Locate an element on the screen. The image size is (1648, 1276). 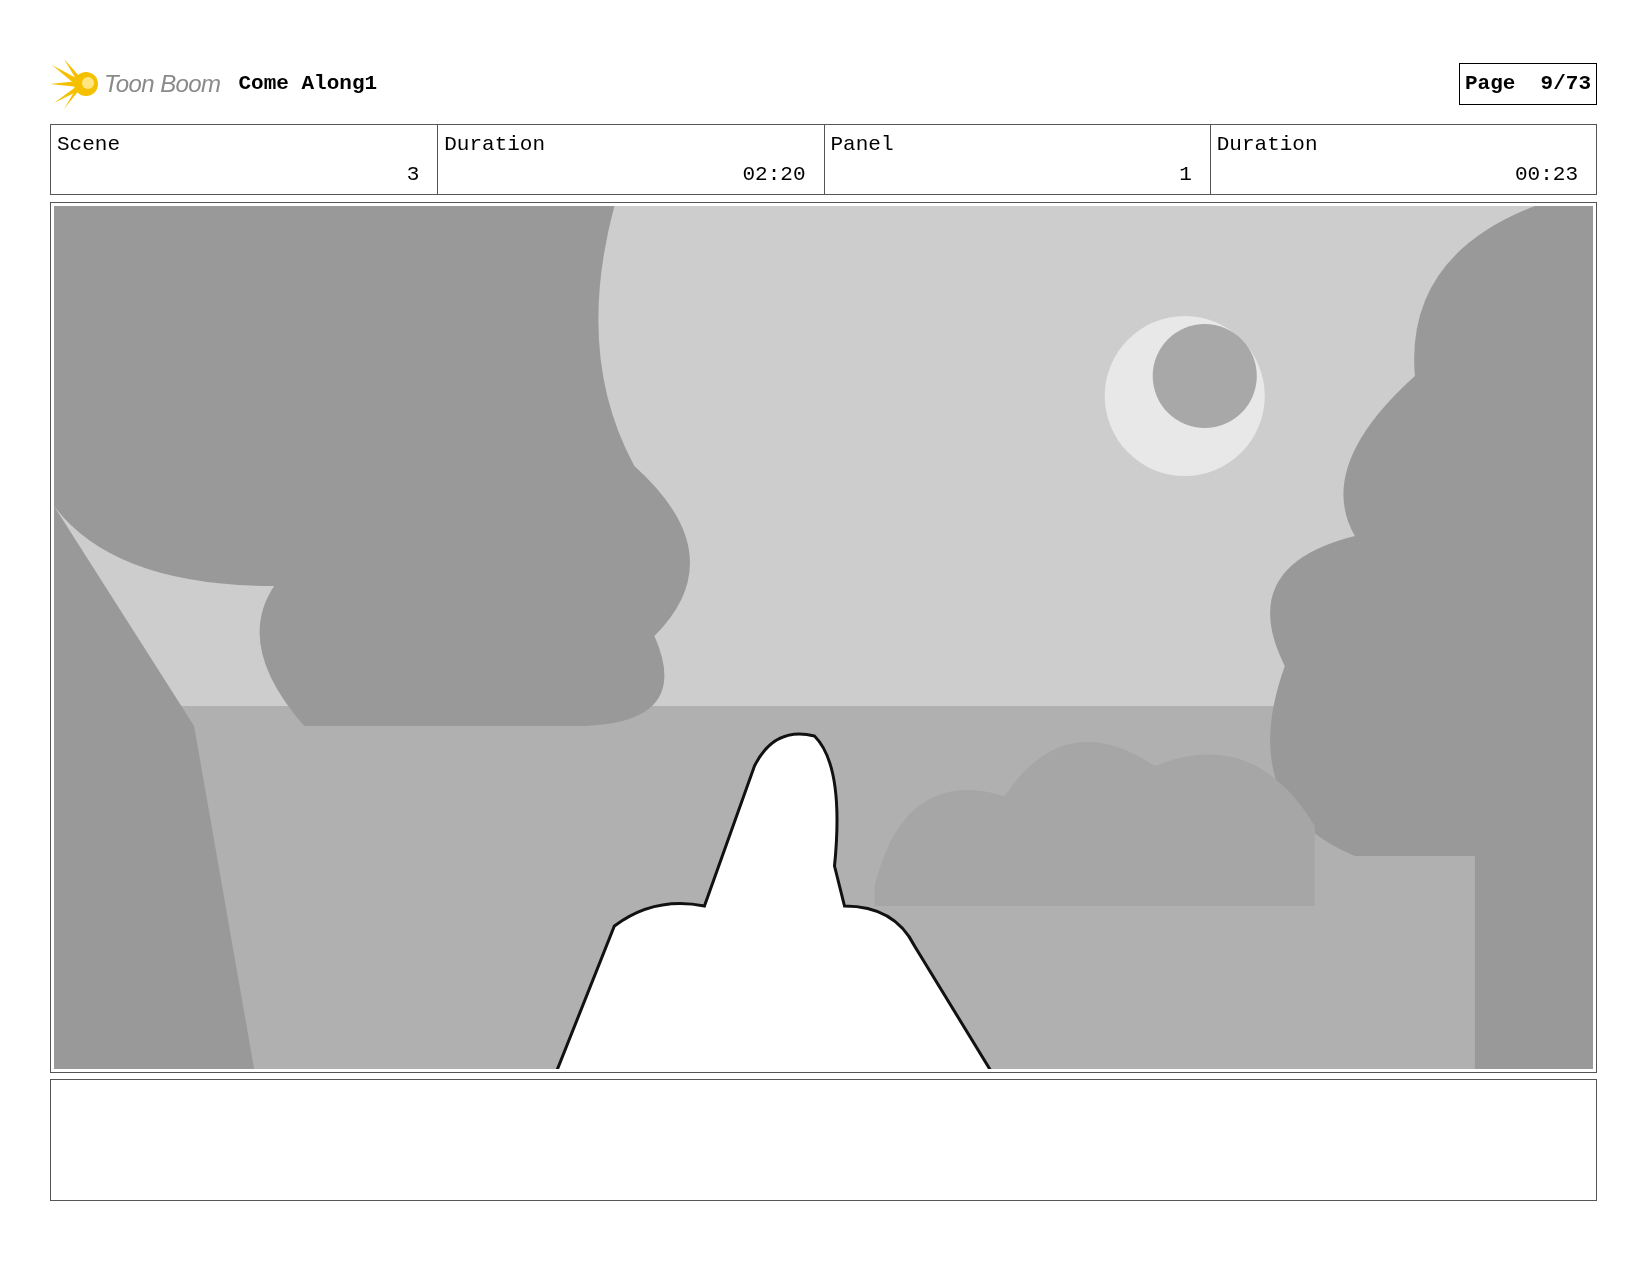
field-value: 02:20 is located at coordinates (774, 175).